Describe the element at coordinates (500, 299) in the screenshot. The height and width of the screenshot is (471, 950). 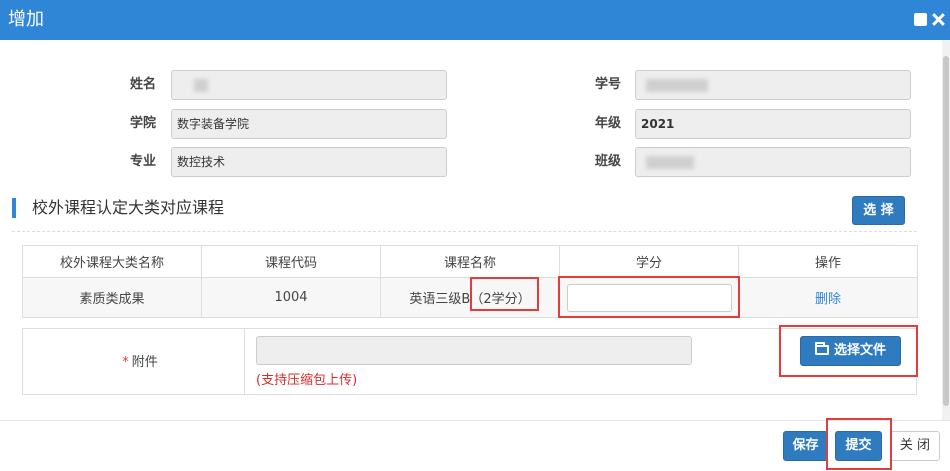
I see `course-credit-note: （2学分）` at that location.